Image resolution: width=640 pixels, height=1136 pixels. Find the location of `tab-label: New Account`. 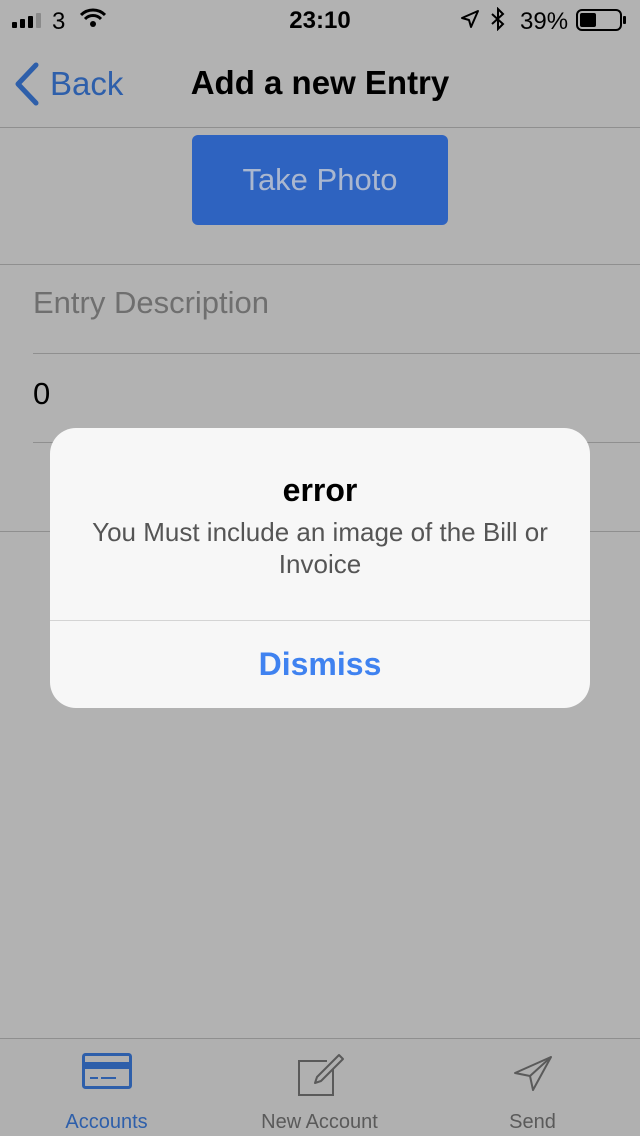

tab-label: New Account is located at coordinates (319, 1122).